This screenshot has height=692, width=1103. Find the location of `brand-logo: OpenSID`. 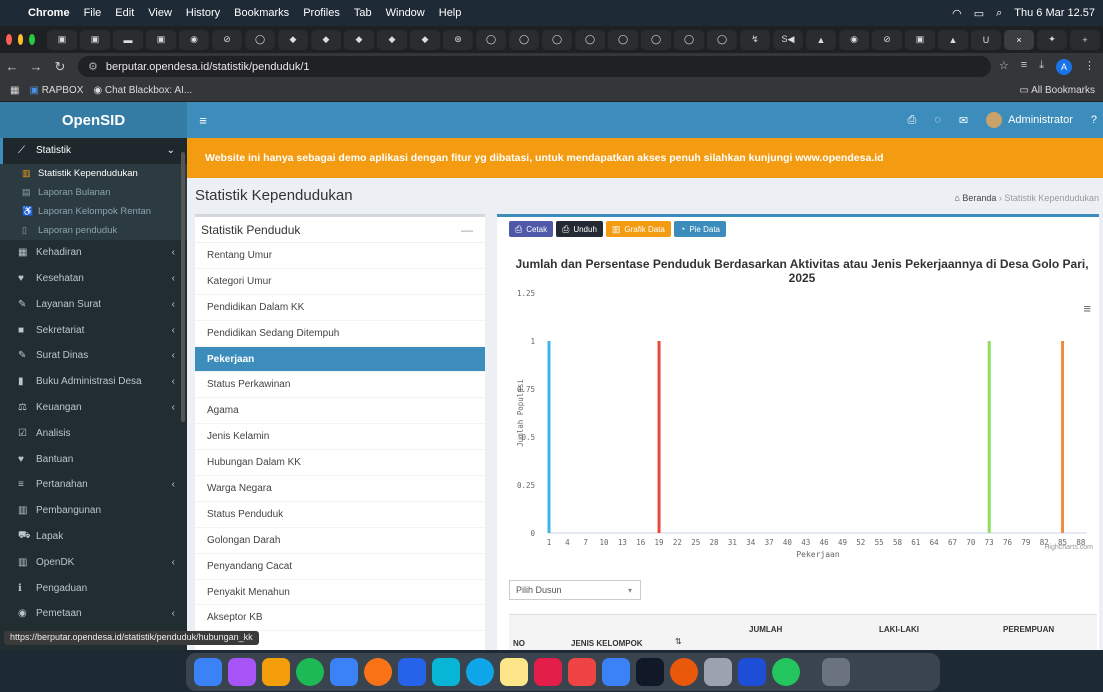

brand-logo: OpenSID is located at coordinates (93, 120).